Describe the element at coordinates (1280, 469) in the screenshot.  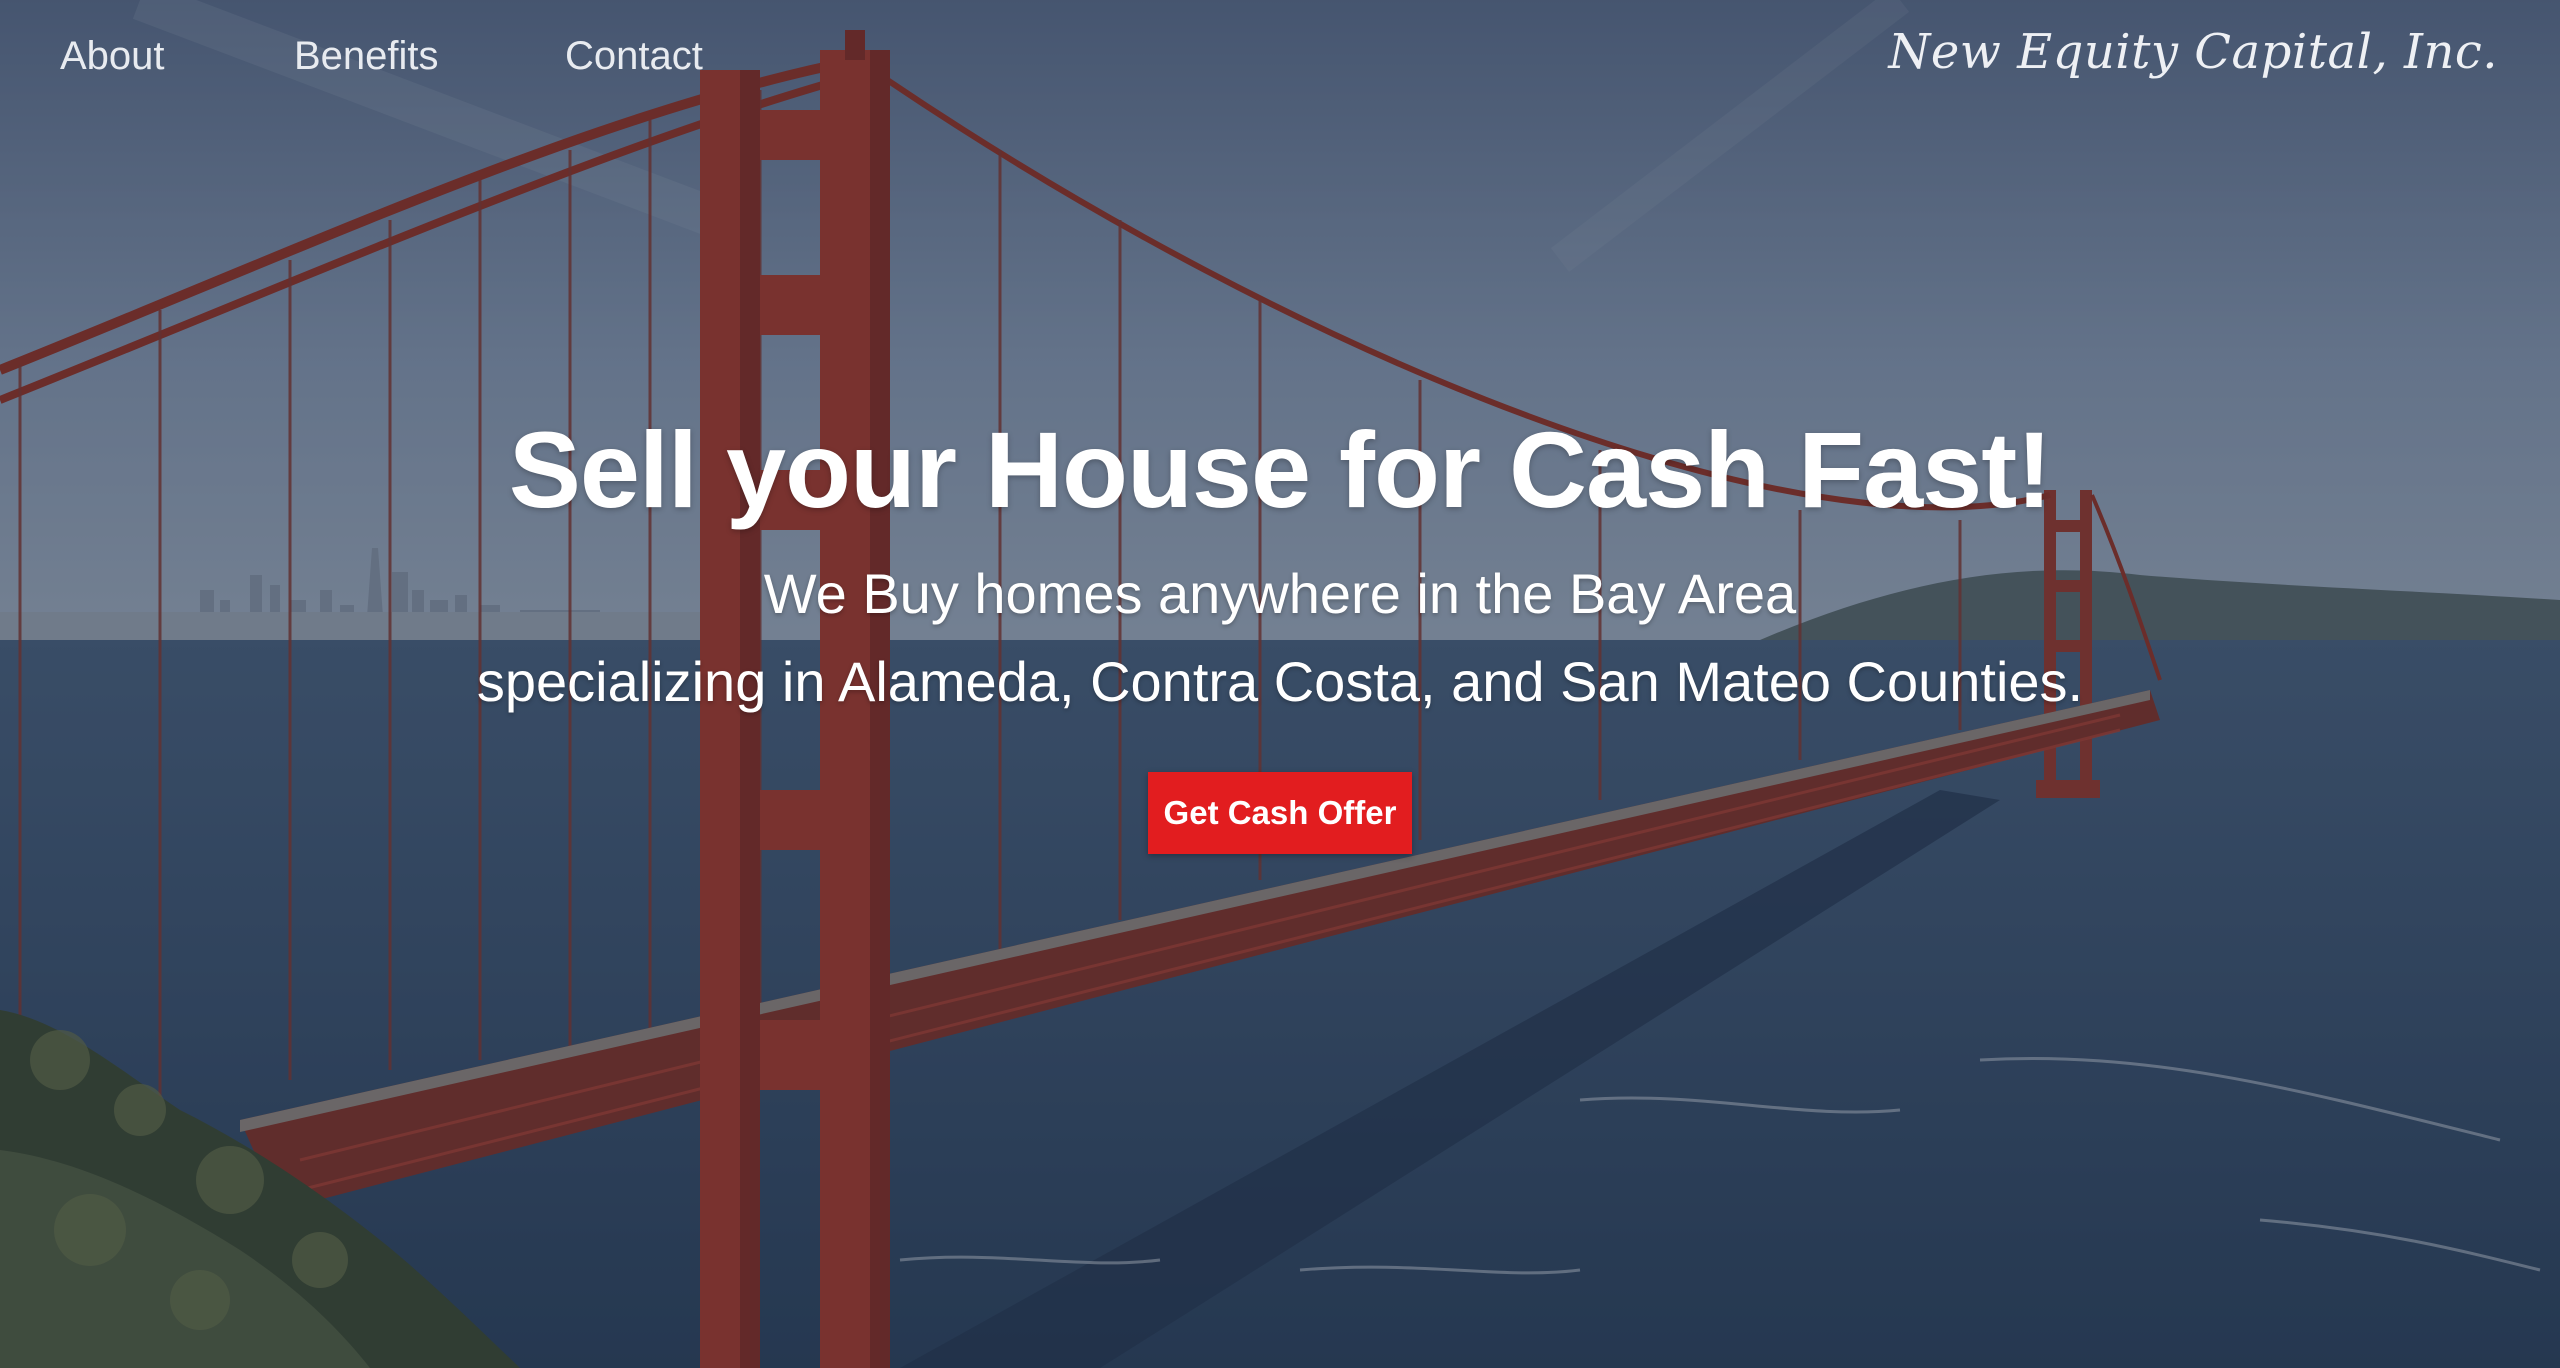
I see `hero-headline: Sell your House for Cash Fast!` at that location.